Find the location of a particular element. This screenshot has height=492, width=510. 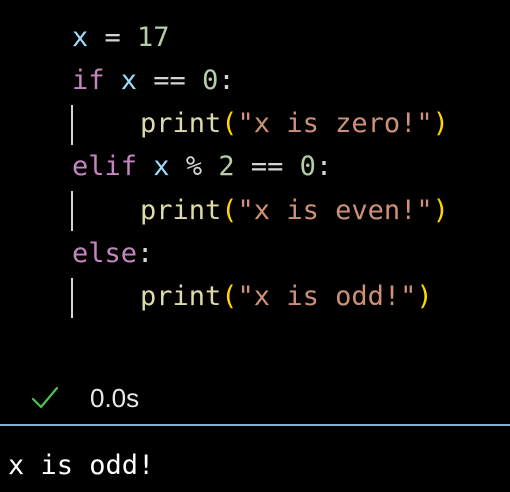

keyword-token: if is located at coordinates (88, 80).